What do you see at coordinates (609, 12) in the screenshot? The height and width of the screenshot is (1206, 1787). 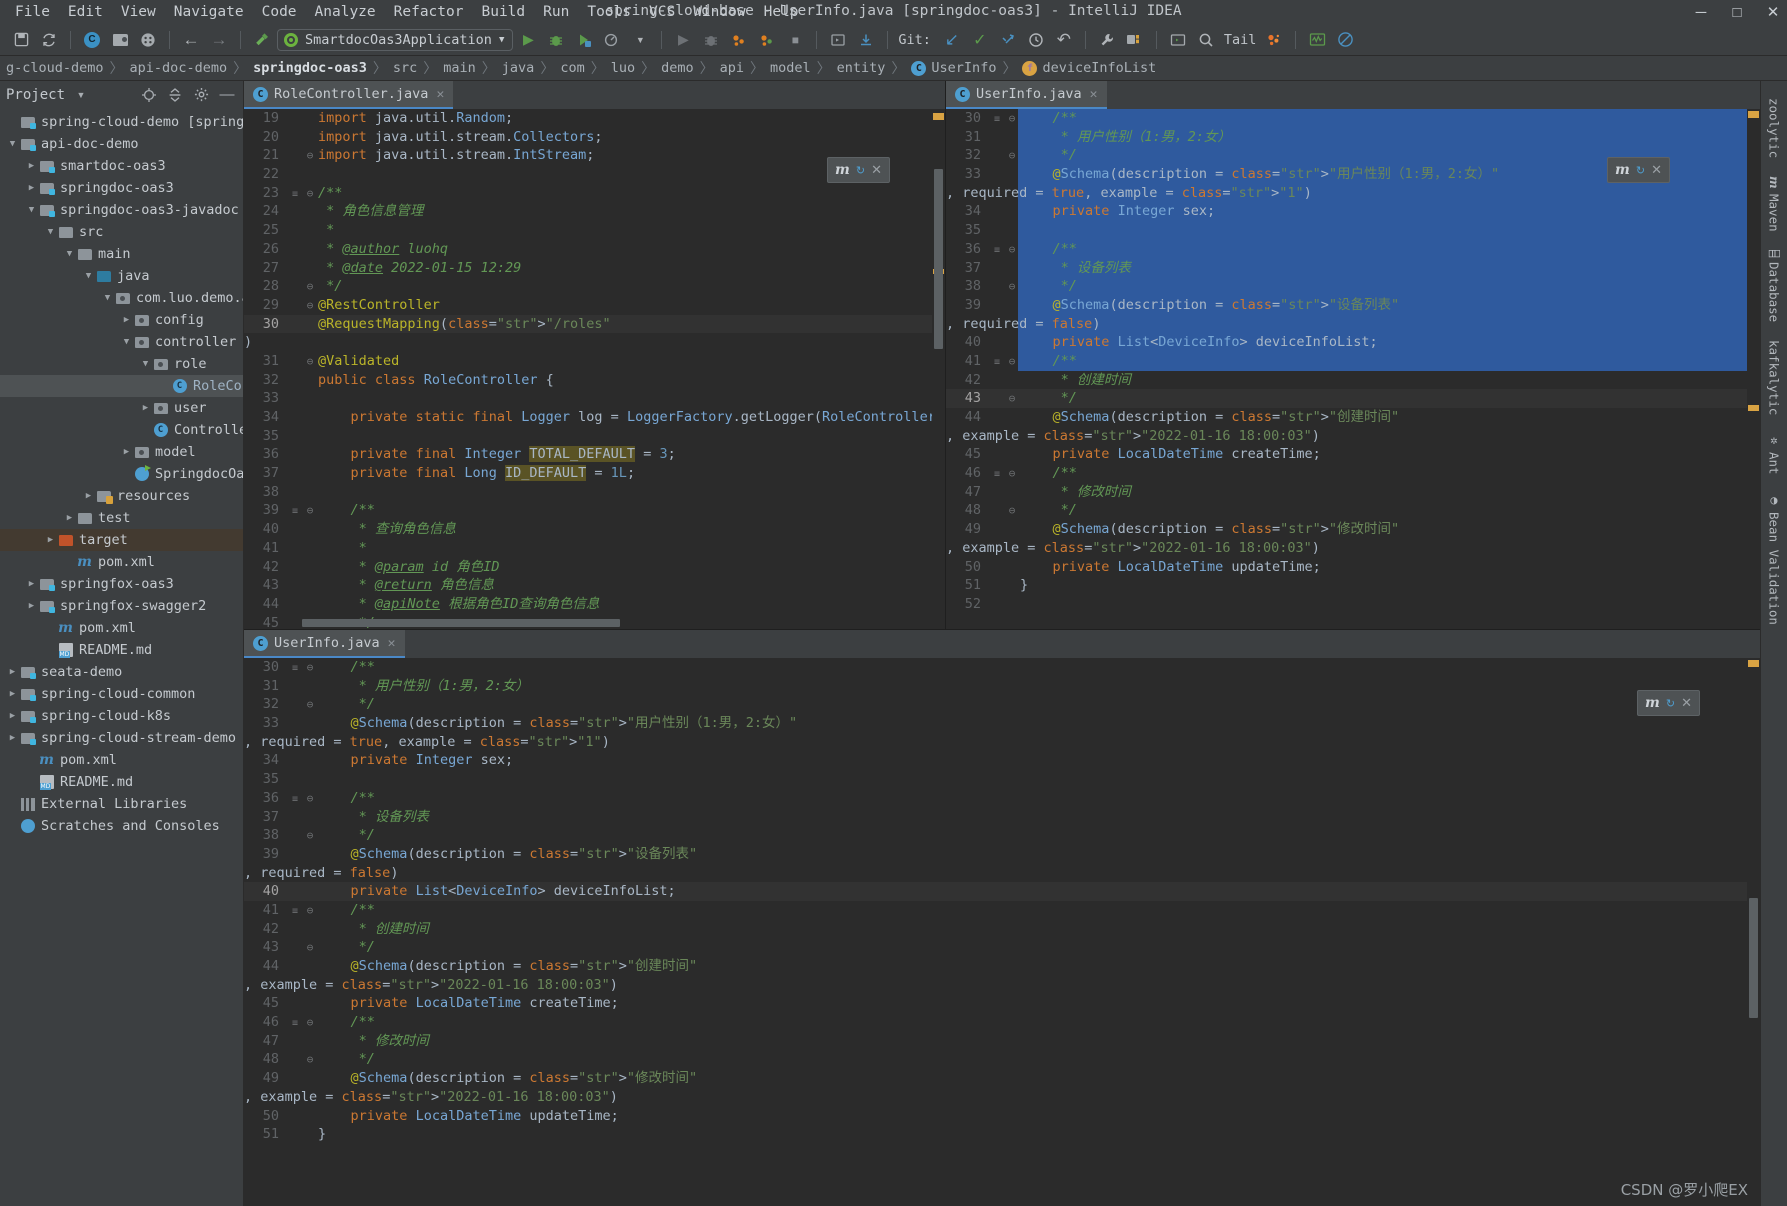 I see `menu-item-tools: Tools` at bounding box center [609, 12].